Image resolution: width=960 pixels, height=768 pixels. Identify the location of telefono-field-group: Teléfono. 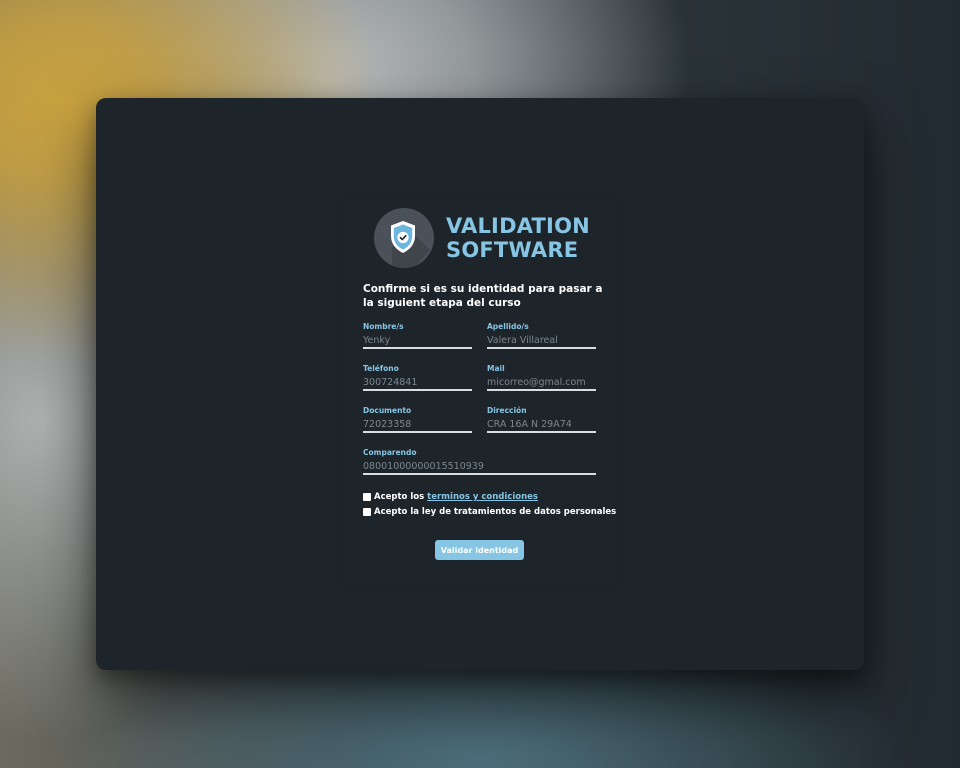
(417, 377).